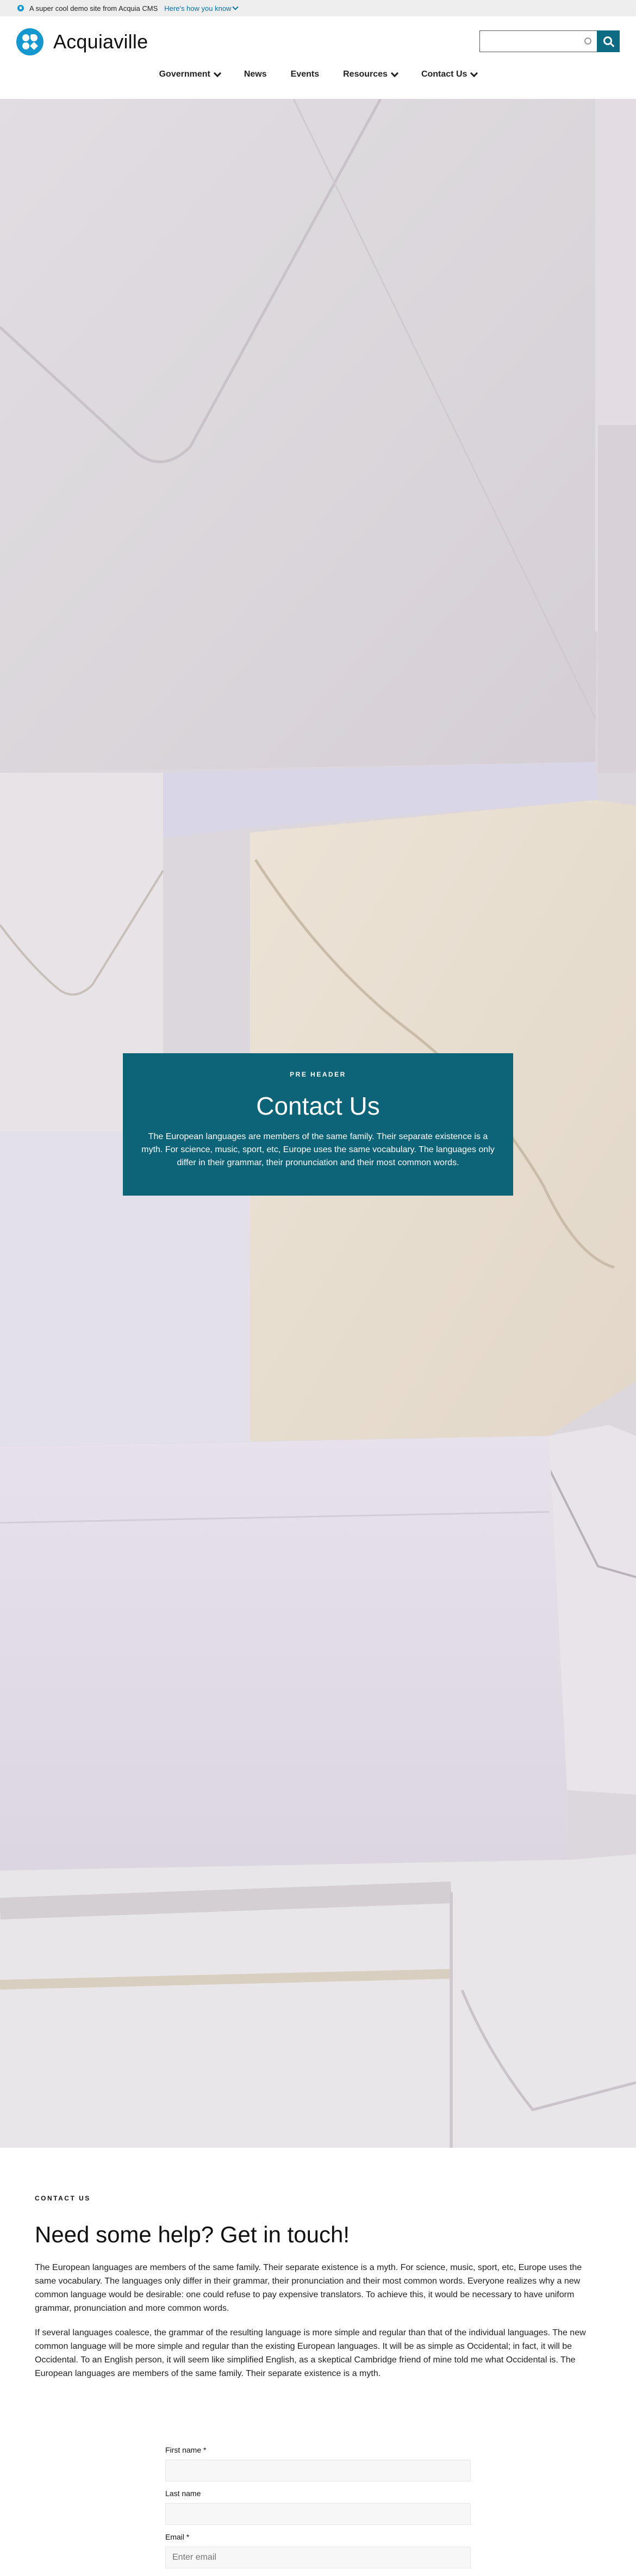  Describe the element at coordinates (318, 1074) in the screenshot. I see `pre-header: PRE HEADER` at that location.